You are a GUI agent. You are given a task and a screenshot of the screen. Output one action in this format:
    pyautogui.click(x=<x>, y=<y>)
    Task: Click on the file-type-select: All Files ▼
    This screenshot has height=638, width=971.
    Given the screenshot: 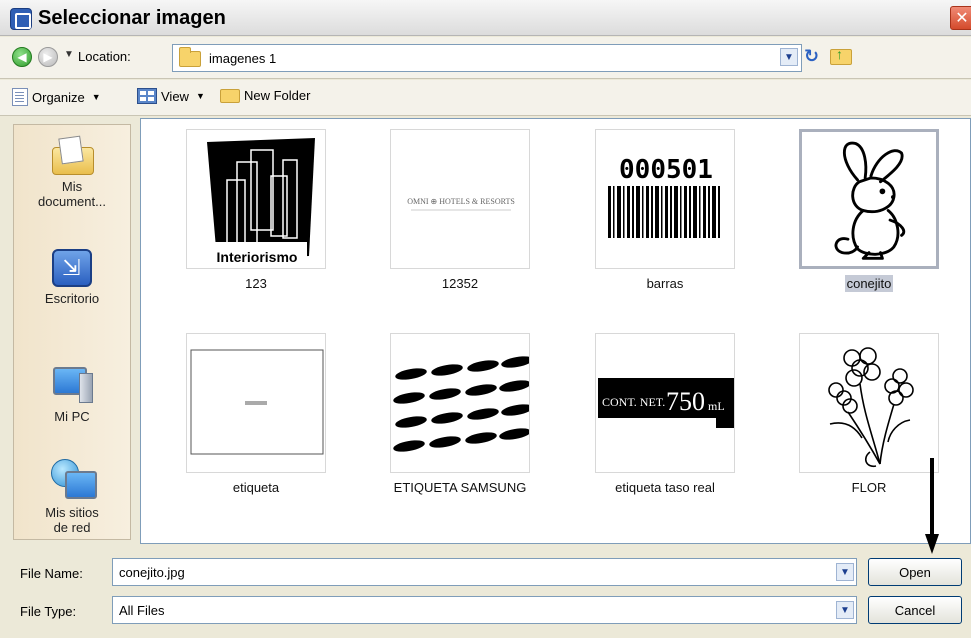 What is the action you would take?
    pyautogui.click(x=484, y=610)
    